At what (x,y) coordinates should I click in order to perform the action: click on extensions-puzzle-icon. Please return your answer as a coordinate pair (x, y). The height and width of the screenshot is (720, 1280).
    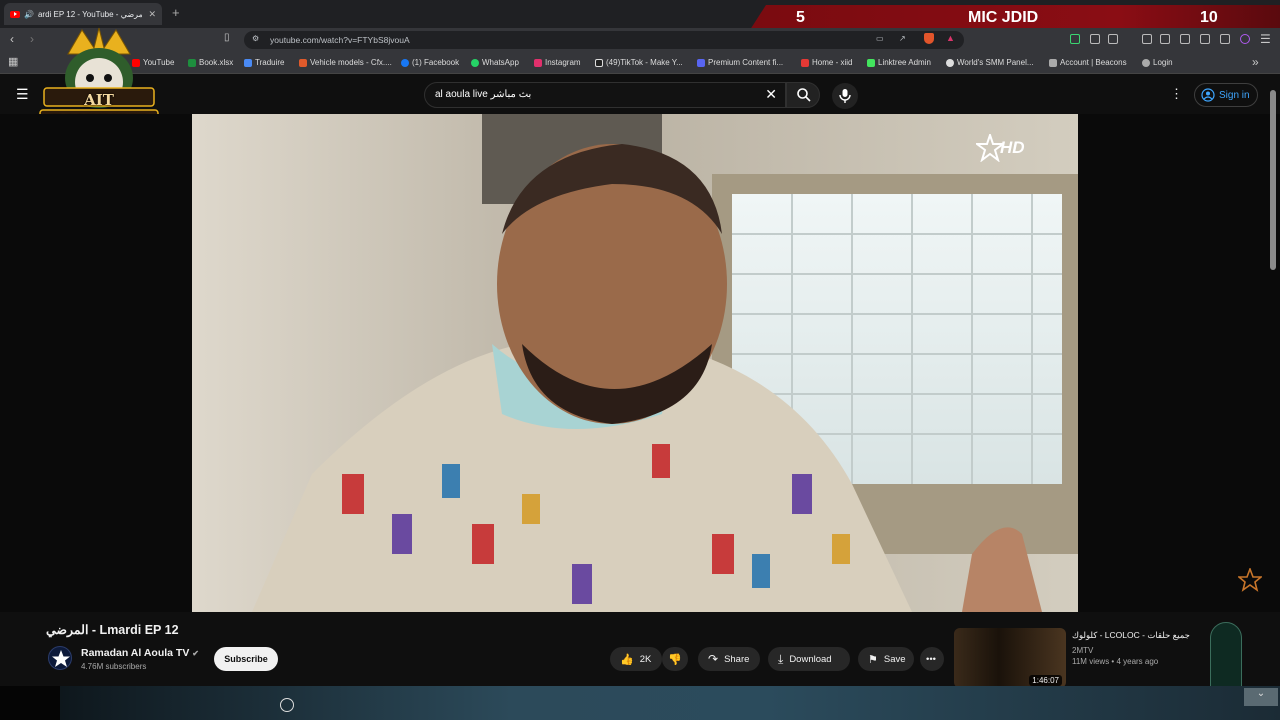
    Looking at the image, I should click on (1095, 39).